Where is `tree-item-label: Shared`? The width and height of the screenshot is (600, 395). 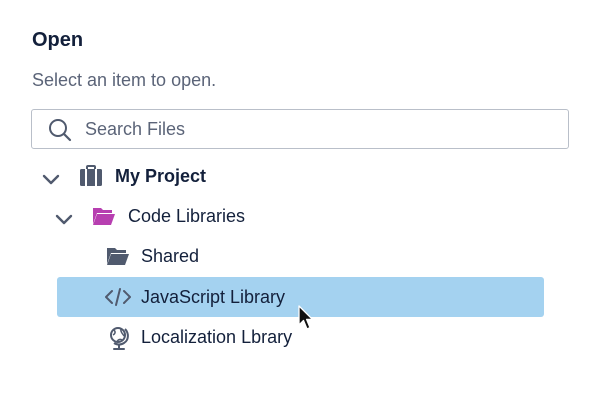
tree-item-label: Shared is located at coordinates (170, 256).